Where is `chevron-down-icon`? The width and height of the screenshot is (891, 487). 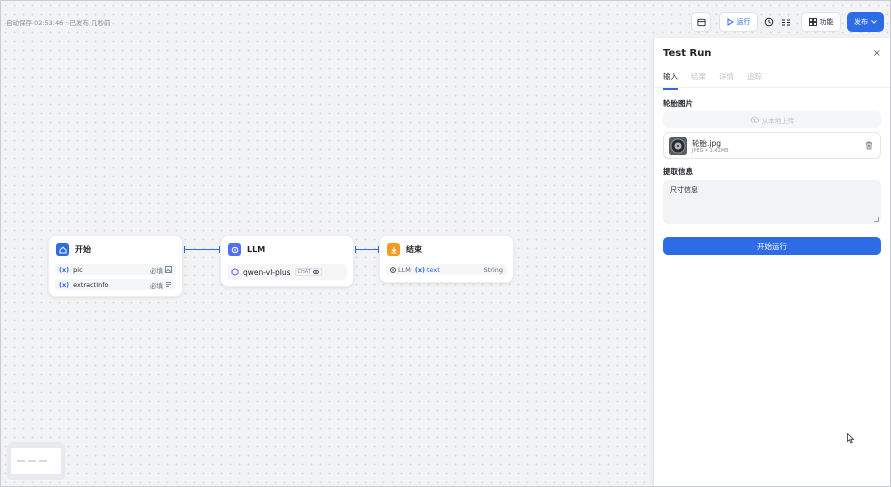
chevron-down-icon is located at coordinates (874, 22).